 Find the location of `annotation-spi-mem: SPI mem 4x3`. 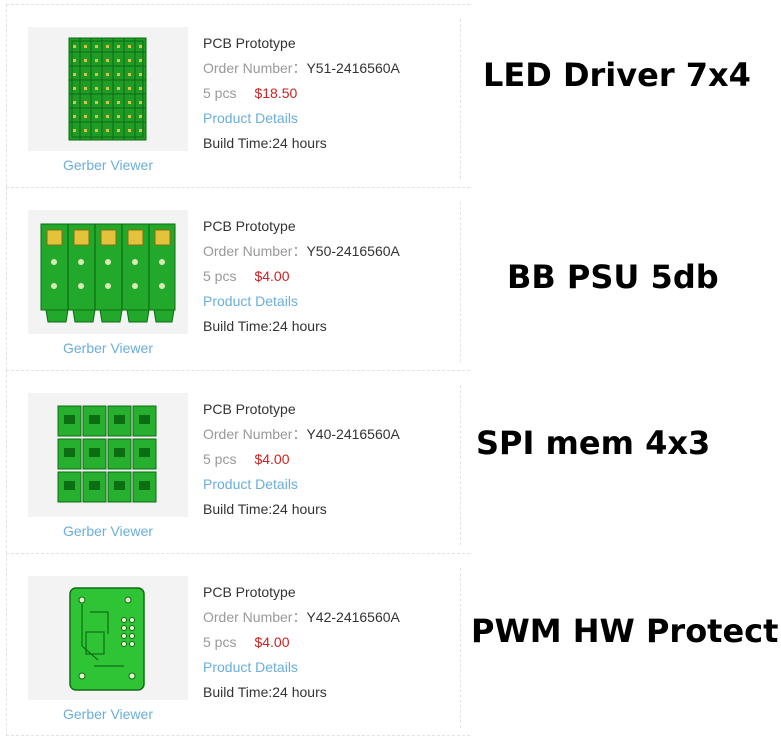

annotation-spi-mem: SPI mem 4x3 is located at coordinates (593, 443).